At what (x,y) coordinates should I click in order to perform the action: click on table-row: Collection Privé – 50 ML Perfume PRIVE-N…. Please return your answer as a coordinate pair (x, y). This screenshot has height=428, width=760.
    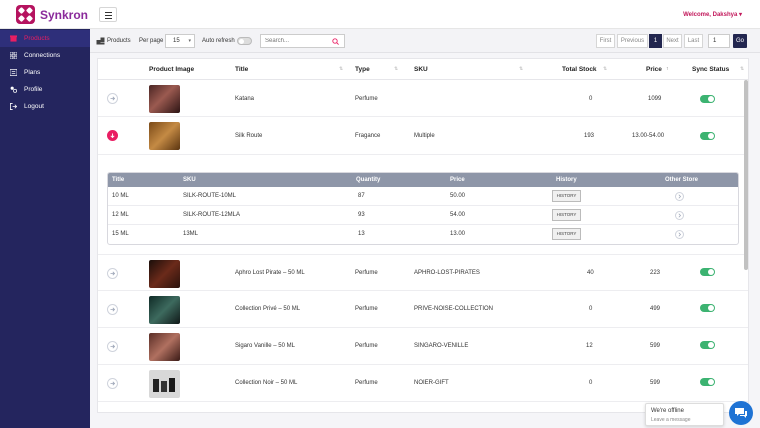
    Looking at the image, I should click on (423, 309).